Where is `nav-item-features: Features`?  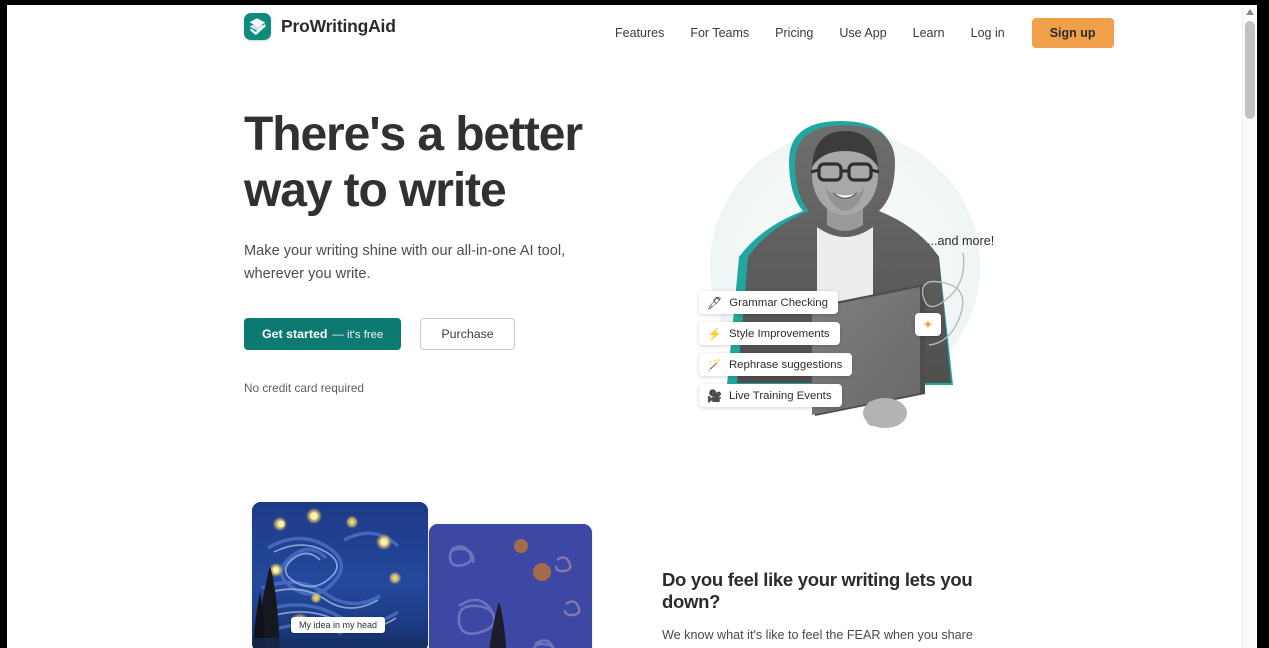
nav-item-features: Features is located at coordinates (639, 33).